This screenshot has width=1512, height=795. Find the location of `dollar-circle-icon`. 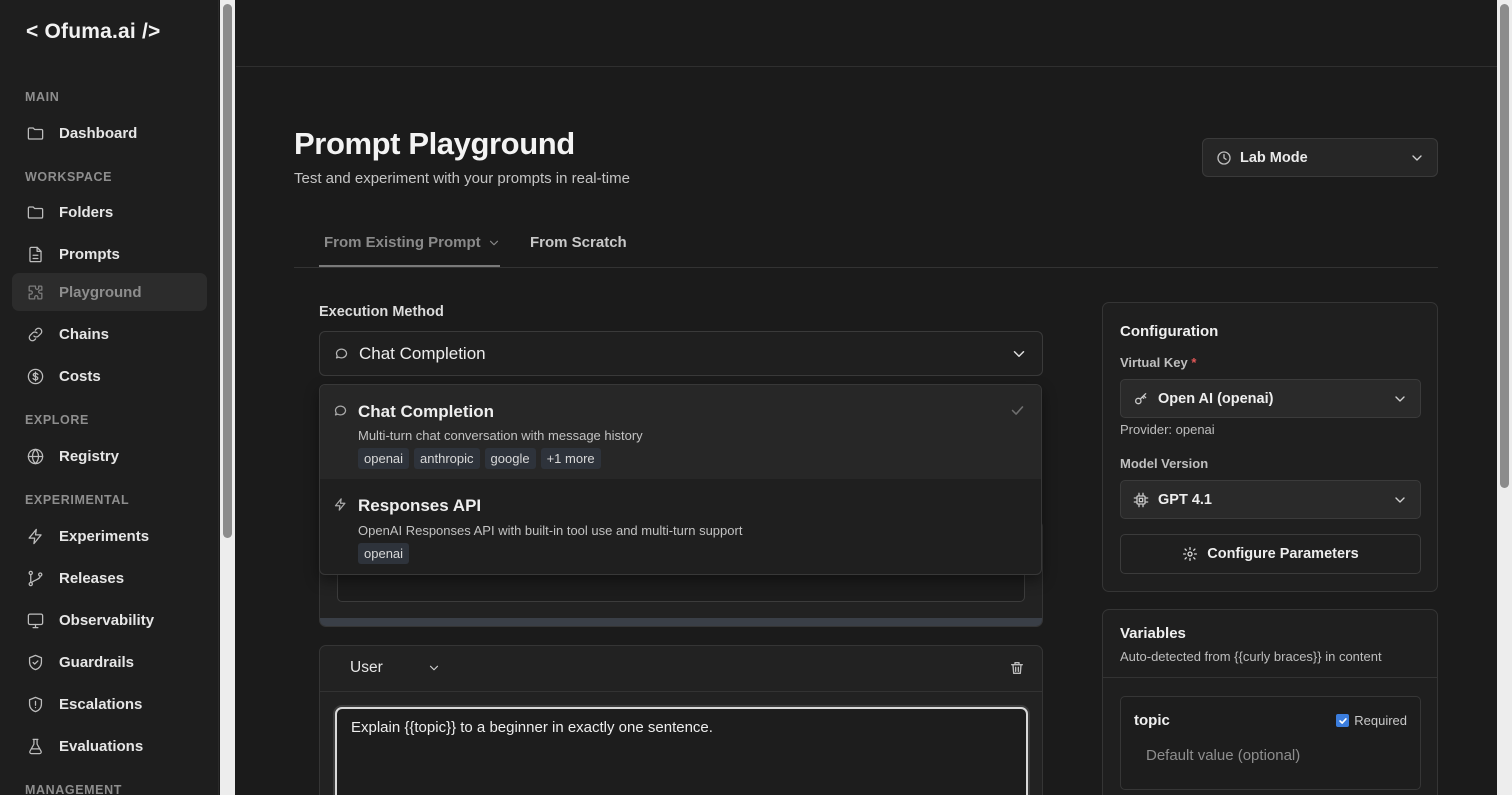

dollar-circle-icon is located at coordinates (35, 376).